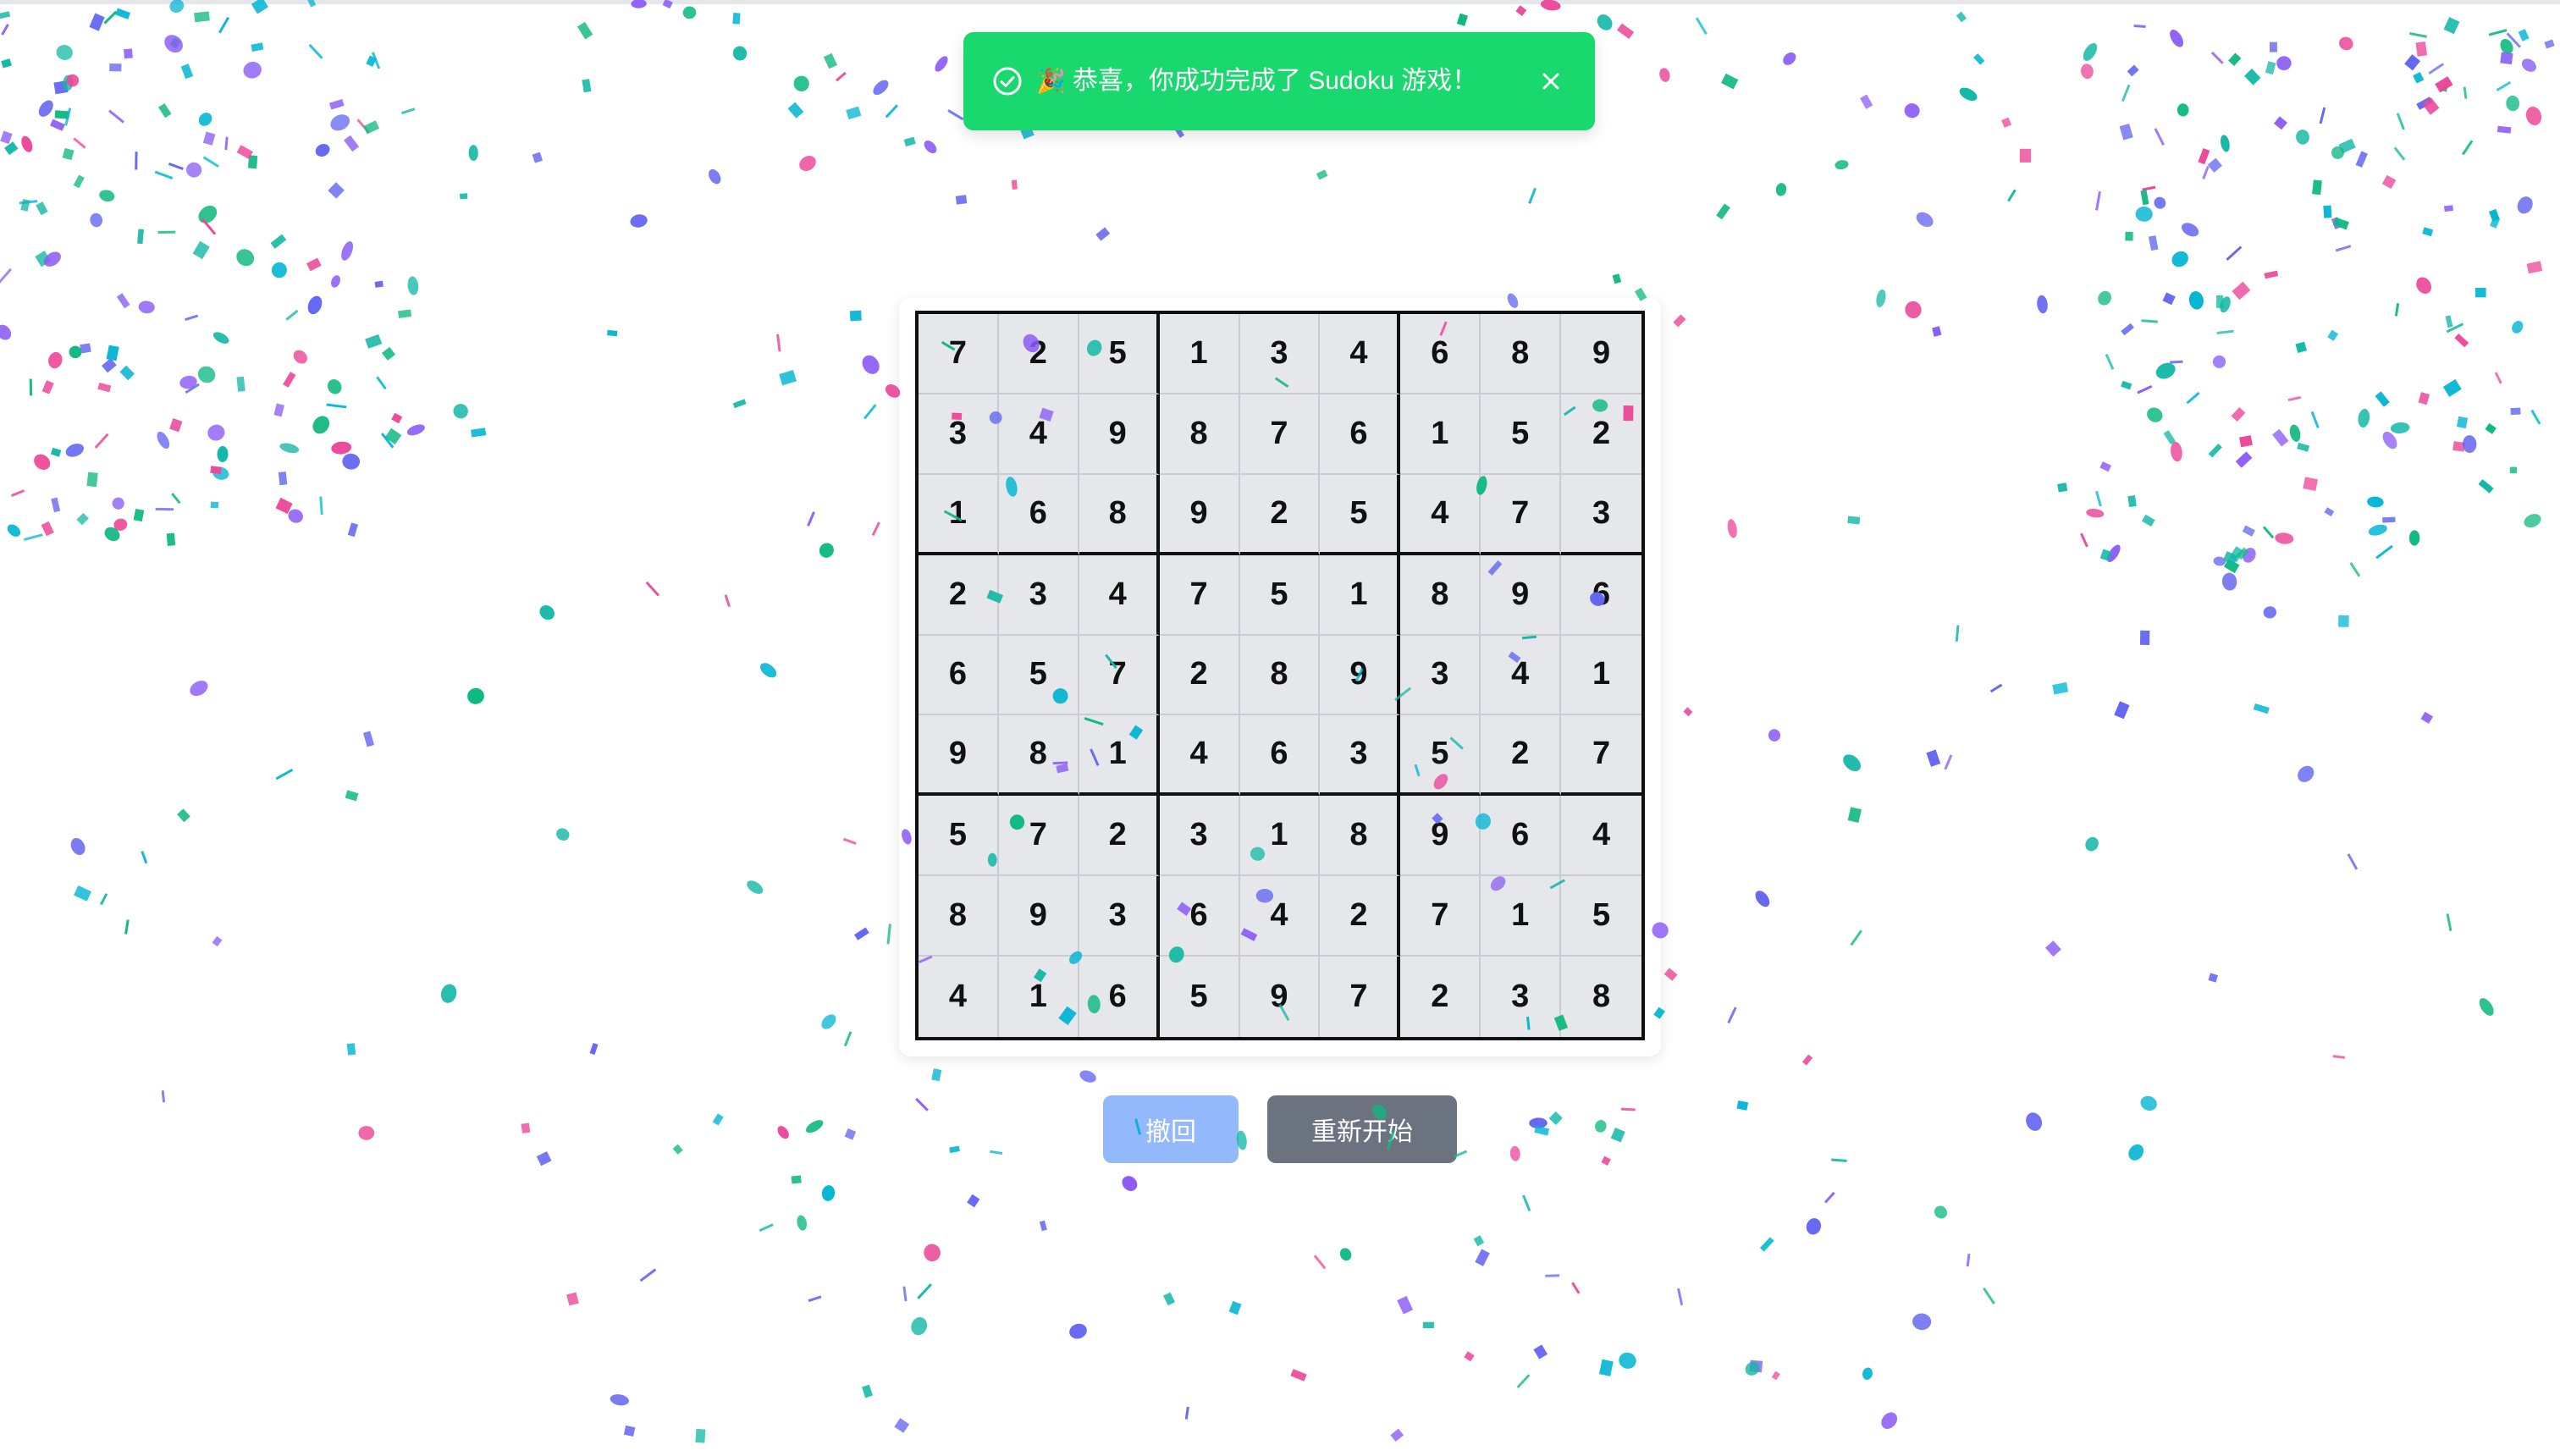 The image size is (2560, 1456). What do you see at coordinates (1171, 1129) in the screenshot?
I see `undo-button: 撤回` at bounding box center [1171, 1129].